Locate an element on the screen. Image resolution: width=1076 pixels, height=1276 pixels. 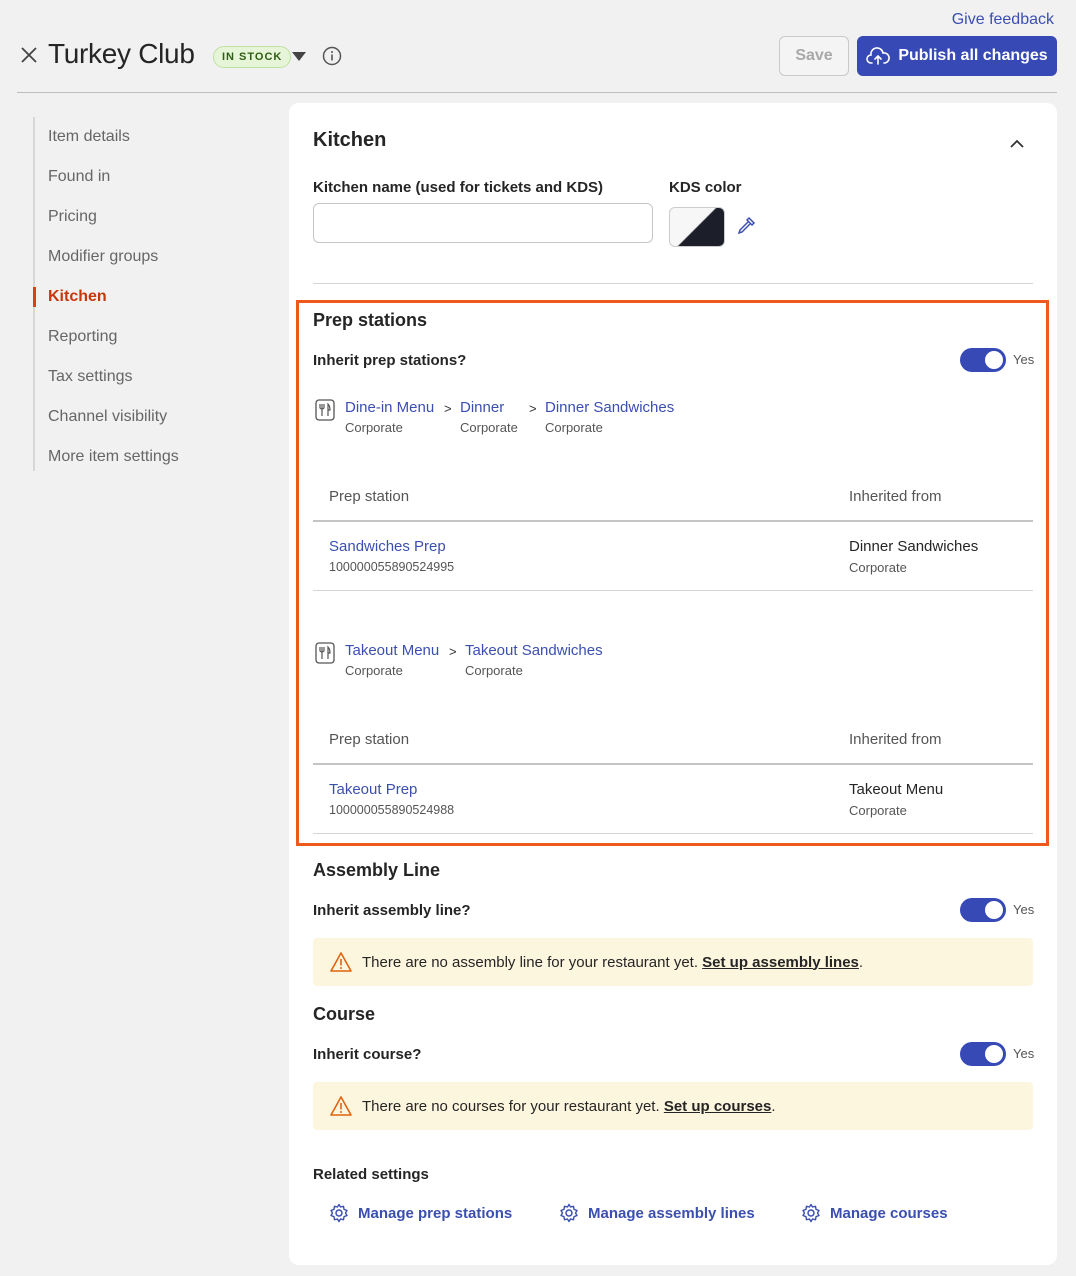
assembly-line-heading: Assembly Line is located at coordinates (377, 870).